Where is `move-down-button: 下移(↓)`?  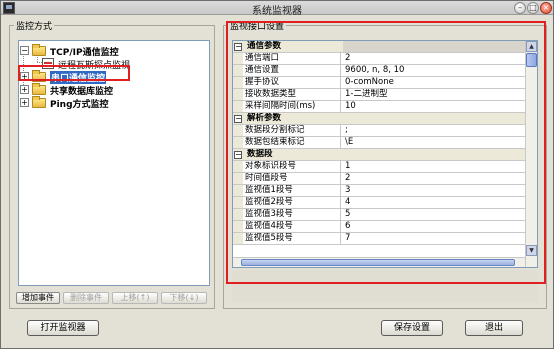
move-down-button: 下移(↓) is located at coordinates (184, 298).